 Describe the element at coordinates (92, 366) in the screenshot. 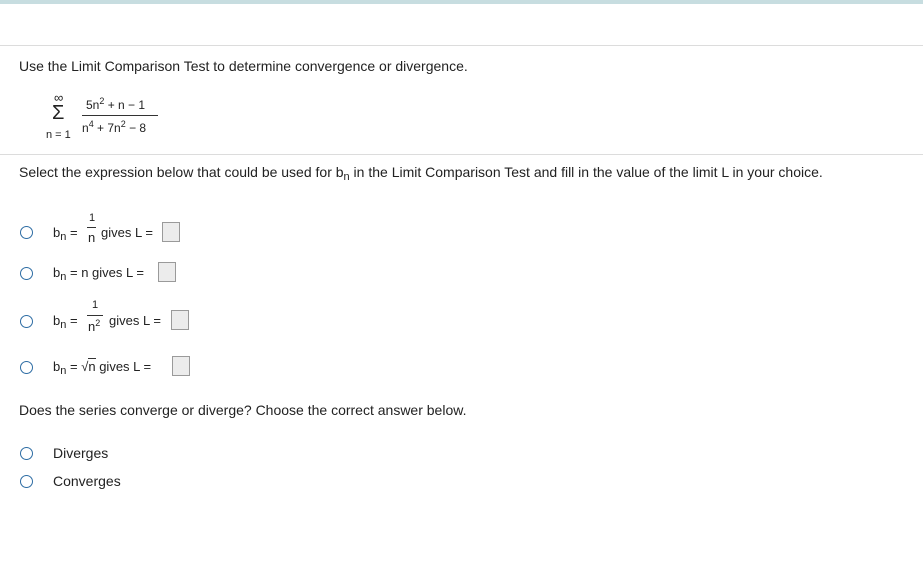

I see `sqrt-radicand: n` at that location.